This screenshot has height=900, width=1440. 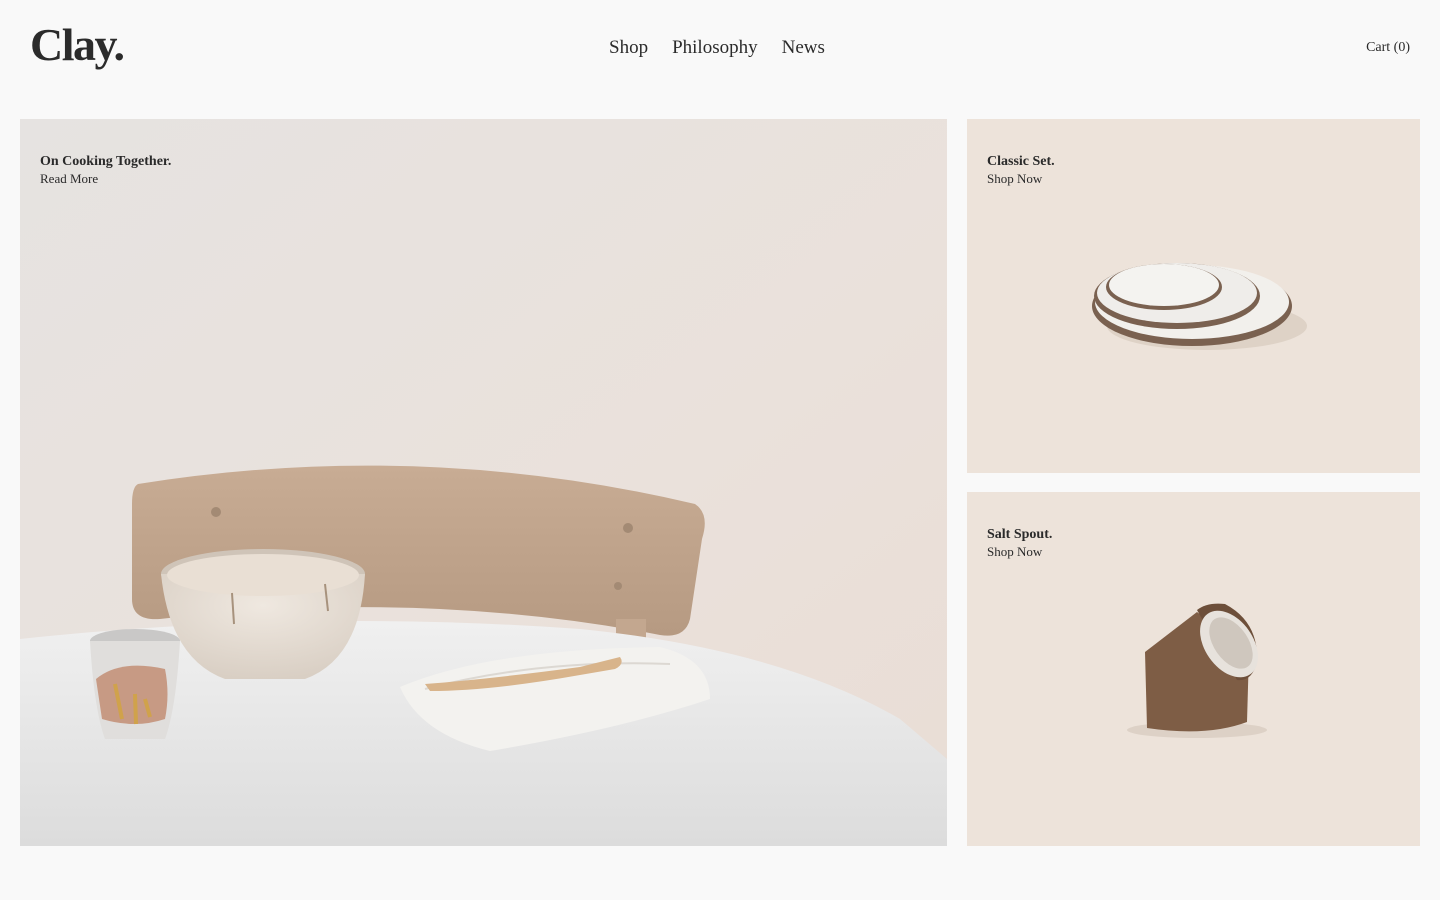 What do you see at coordinates (105, 179) in the screenshot?
I see `read-more-link: Read More` at bounding box center [105, 179].